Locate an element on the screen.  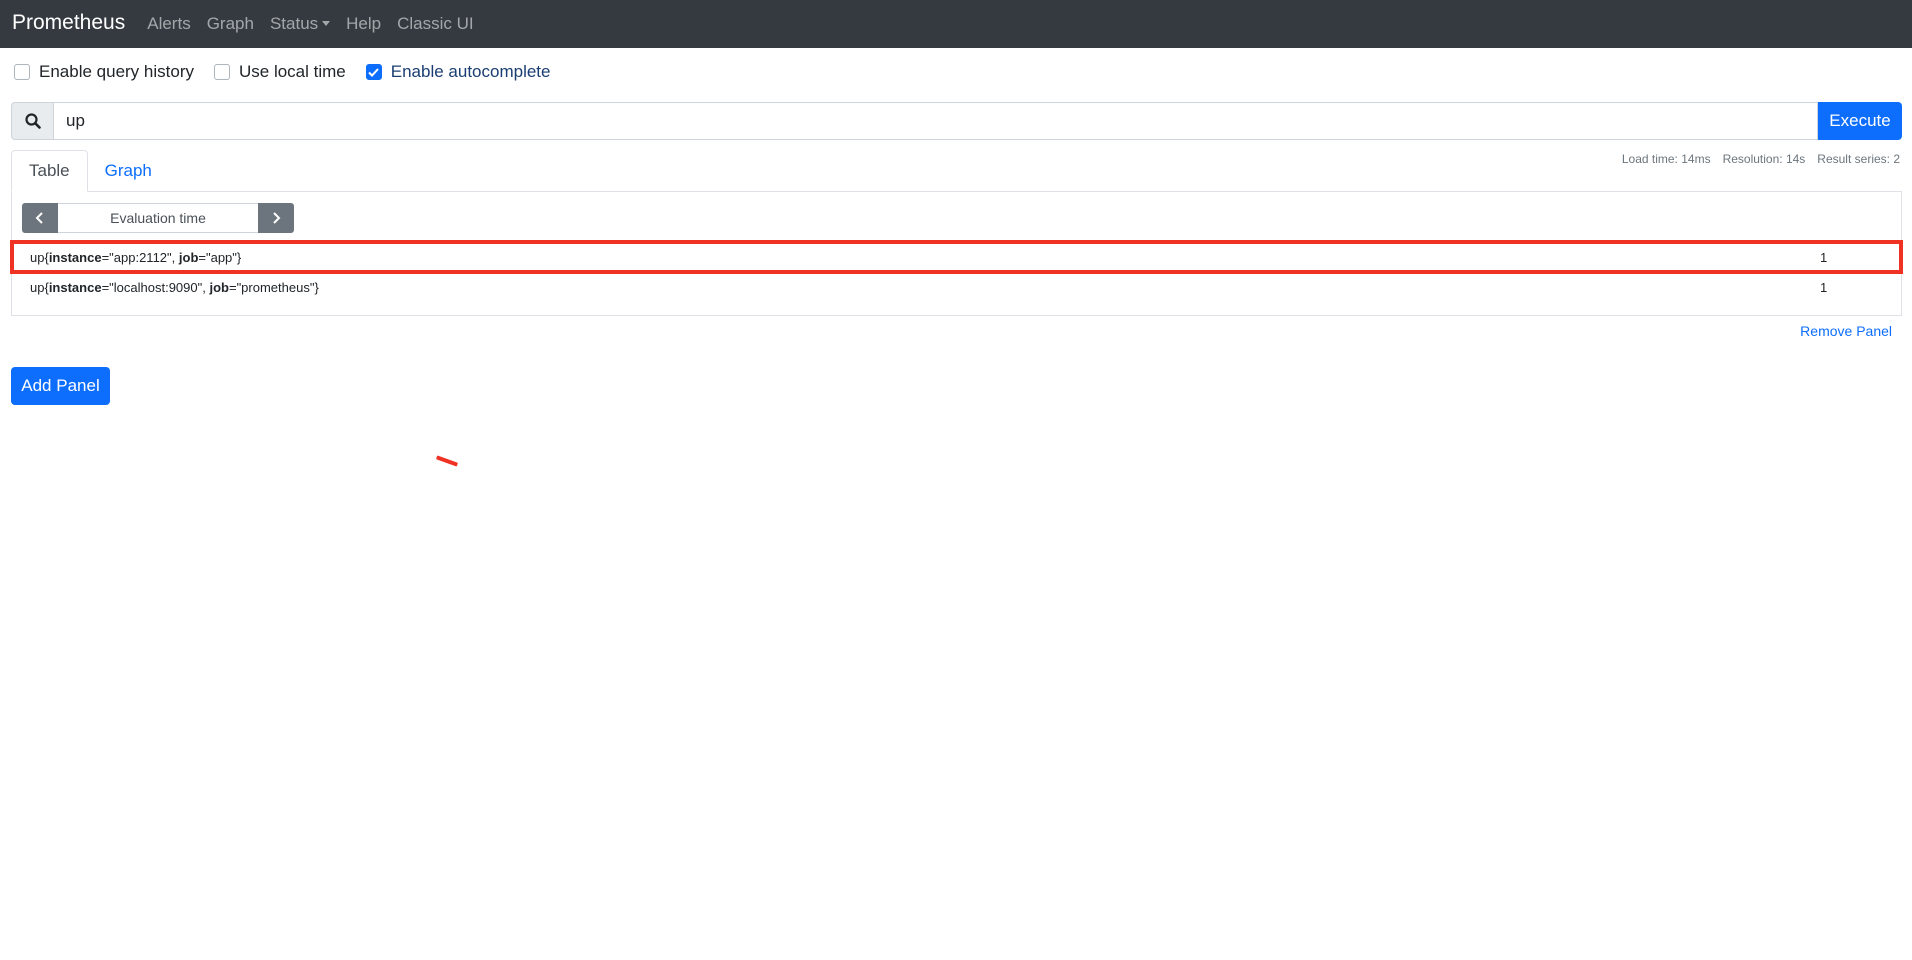
nav-graph: Graph is located at coordinates (230, 24).